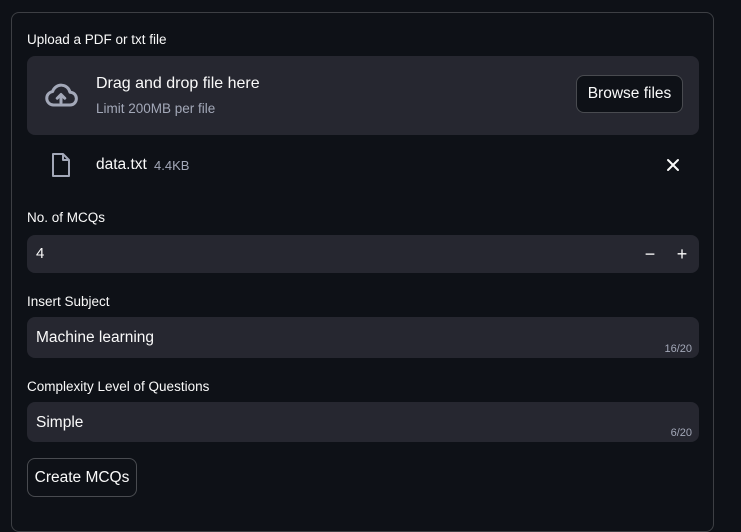  Describe the element at coordinates (68, 301) in the screenshot. I see `subject-label: Insert Subject` at that location.